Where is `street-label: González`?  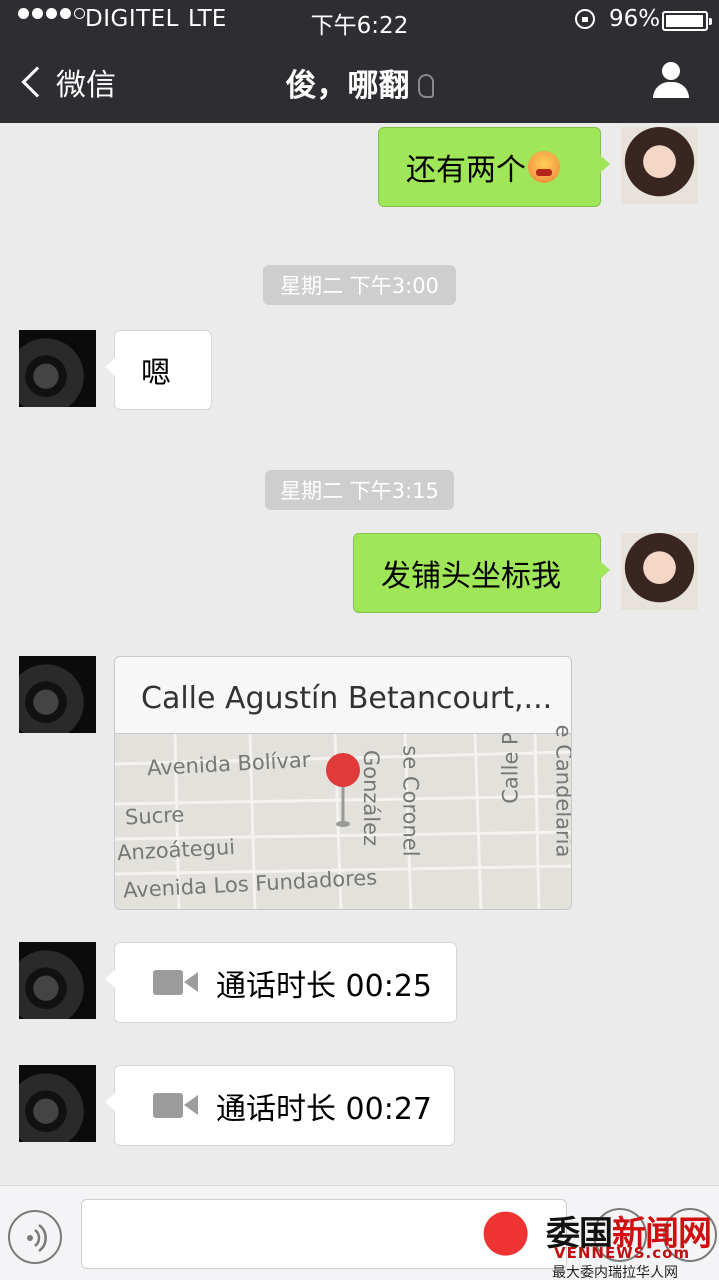
street-label: González is located at coordinates (371, 798).